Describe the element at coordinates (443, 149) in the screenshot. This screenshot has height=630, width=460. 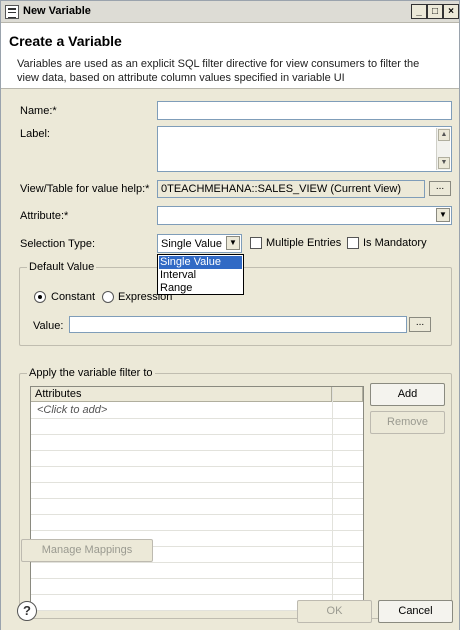
I see `label-scrollbar: ▲ ▼` at that location.